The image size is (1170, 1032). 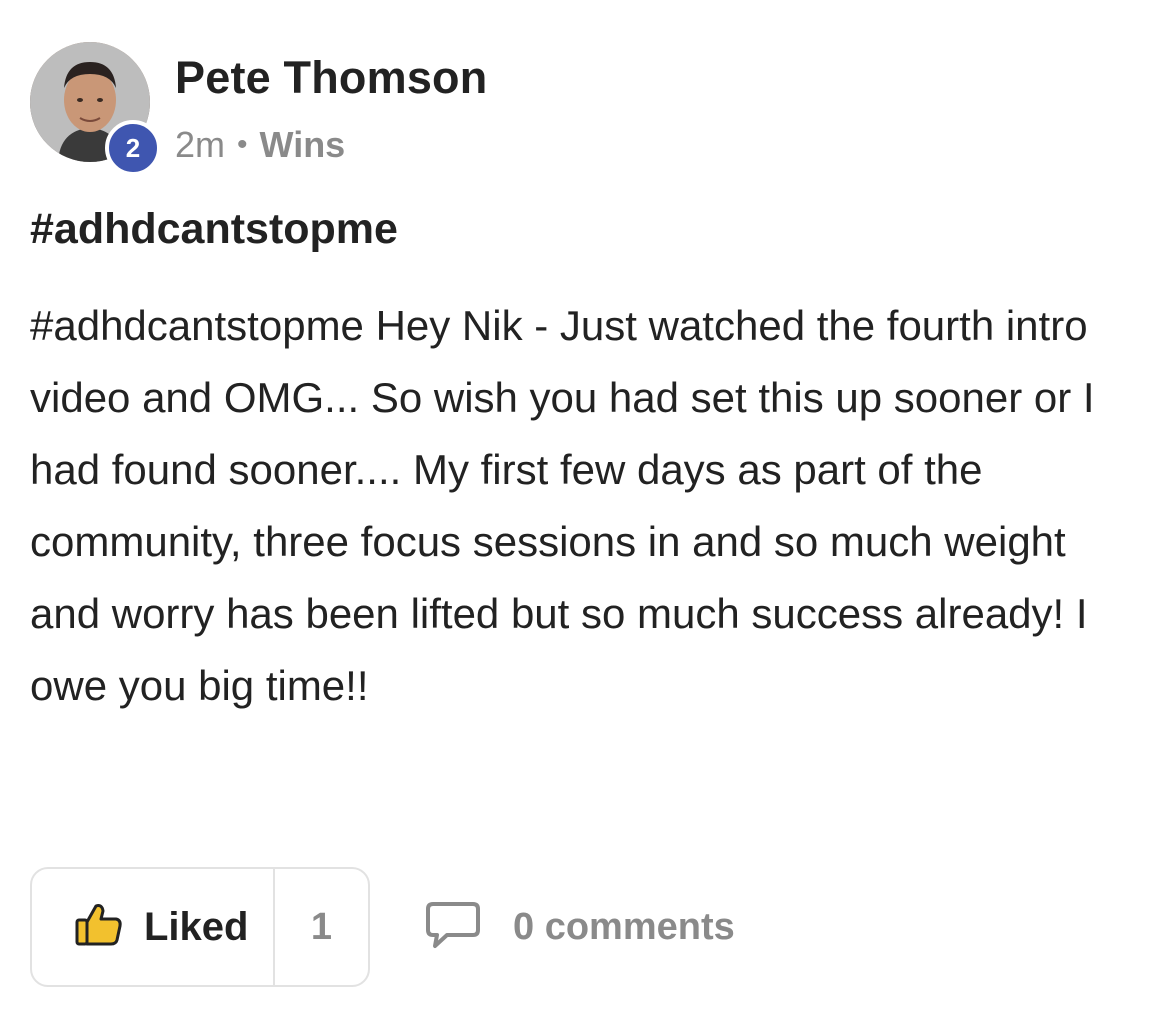 What do you see at coordinates (95, 109) in the screenshot?
I see `author-avatar-container: 2` at bounding box center [95, 109].